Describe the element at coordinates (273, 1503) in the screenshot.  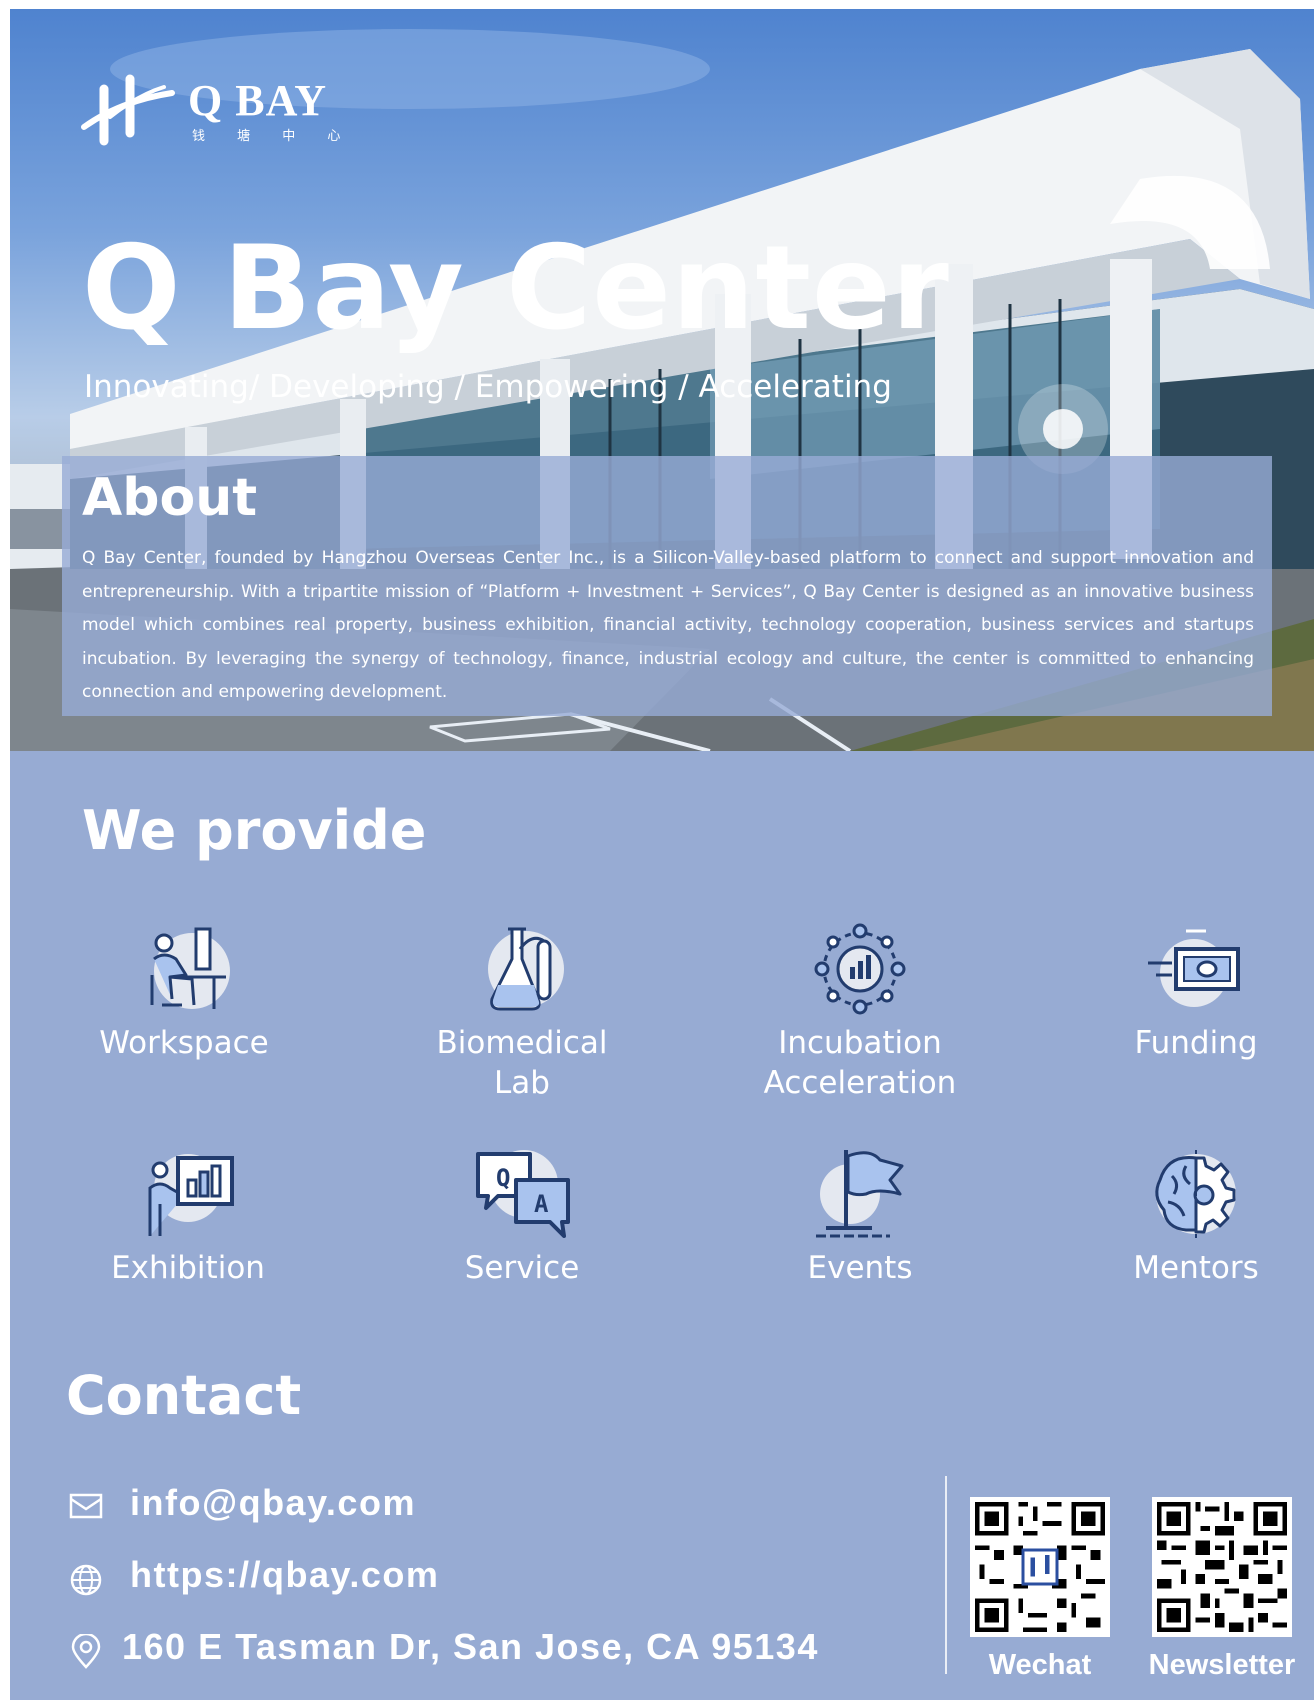
I see `contact-email: info@qbay.com` at that location.